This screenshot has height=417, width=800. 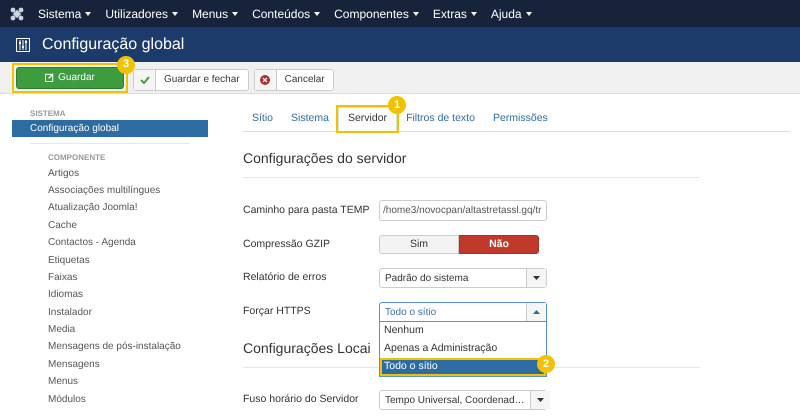 What do you see at coordinates (306, 210) in the screenshot?
I see `field-label: Caminho para pasta TEMP` at bounding box center [306, 210].